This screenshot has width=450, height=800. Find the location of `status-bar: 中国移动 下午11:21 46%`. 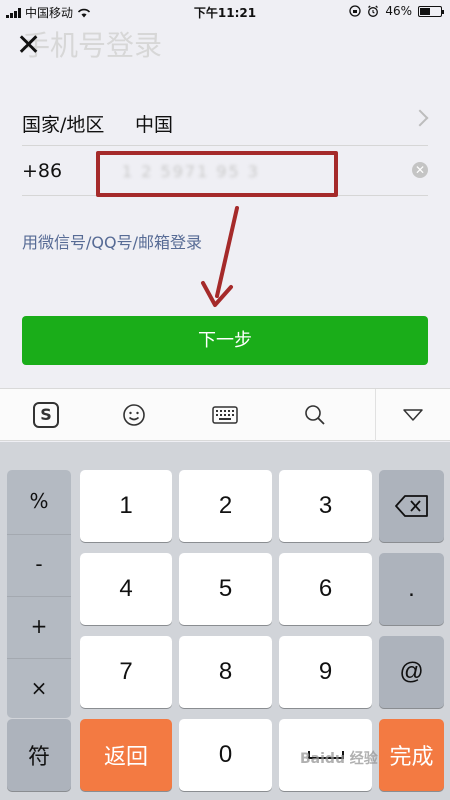

status-bar: 中国移动 下午11:21 46% is located at coordinates (225, 11).